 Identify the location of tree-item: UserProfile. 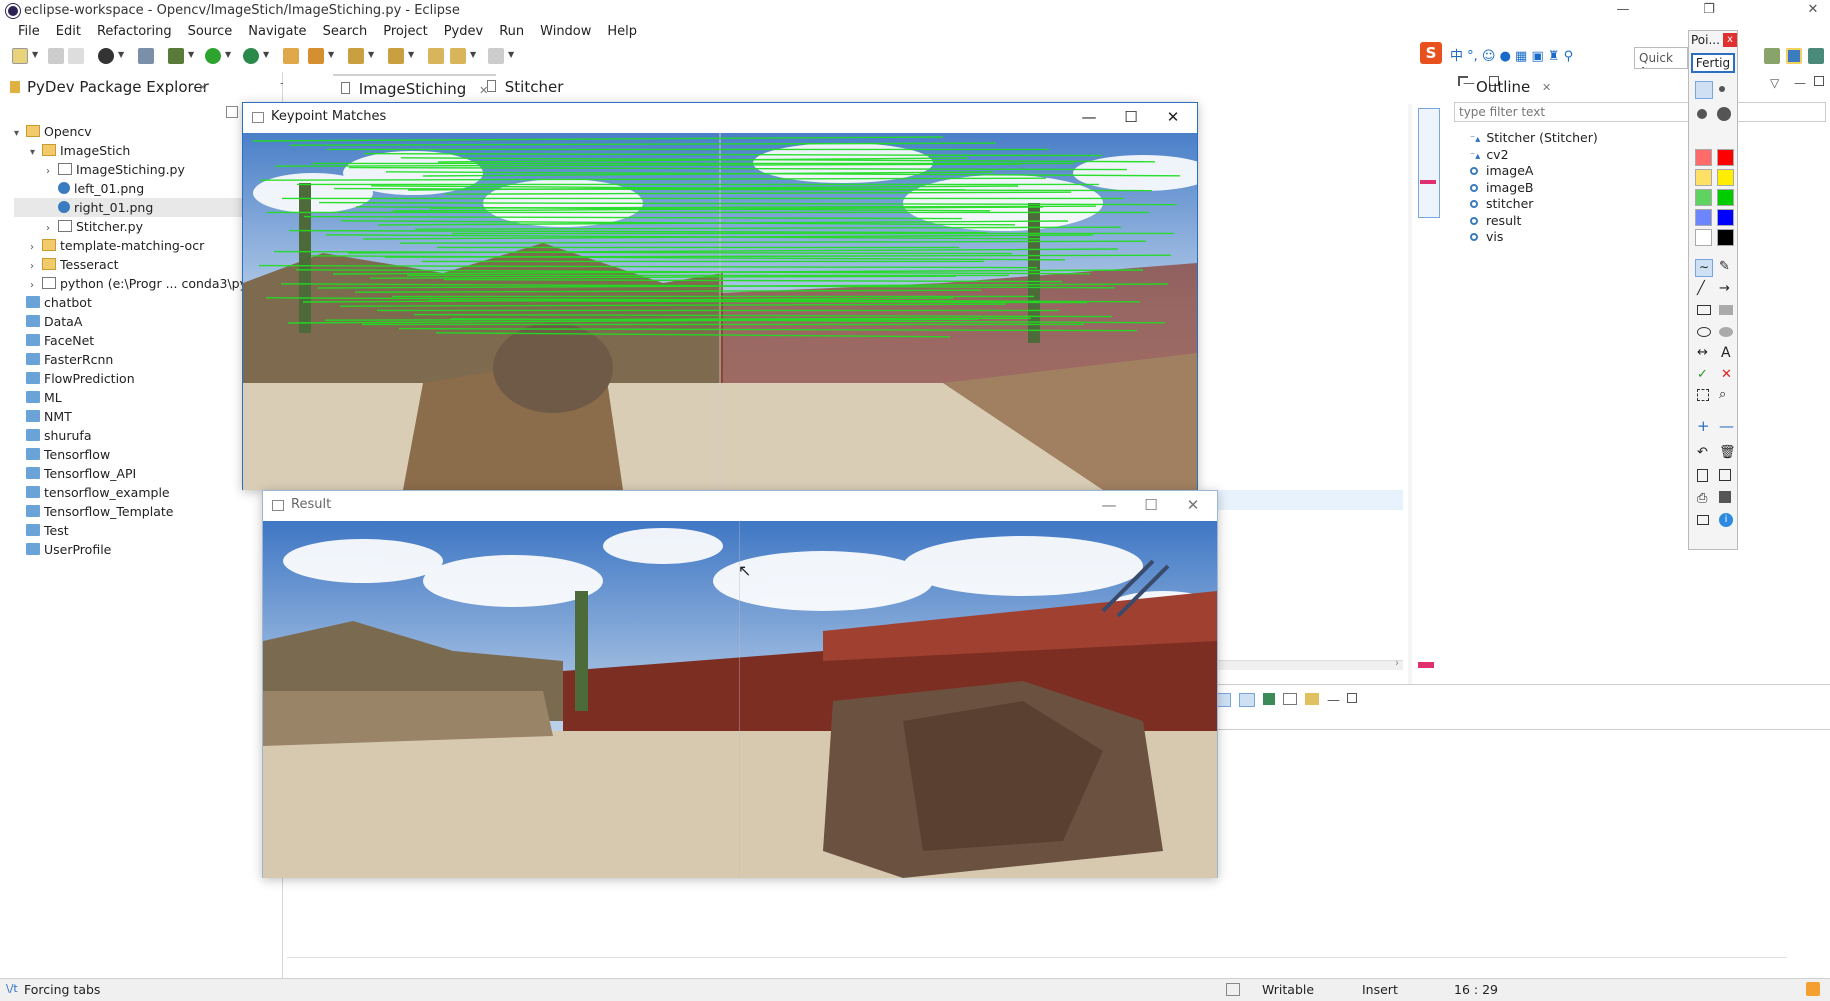
(129, 549).